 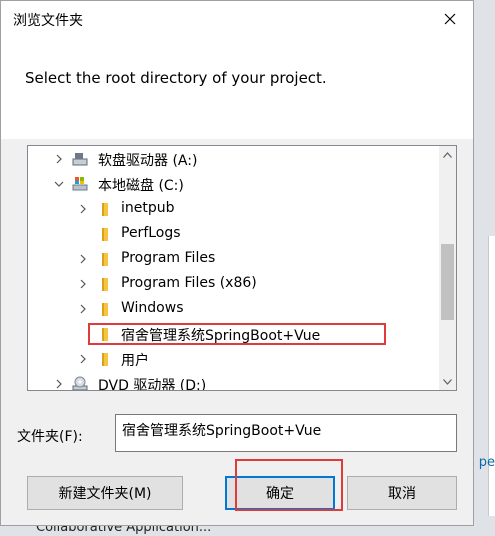 What do you see at coordinates (168, 258) in the screenshot?
I see `tree-item-label: Program Files` at bounding box center [168, 258].